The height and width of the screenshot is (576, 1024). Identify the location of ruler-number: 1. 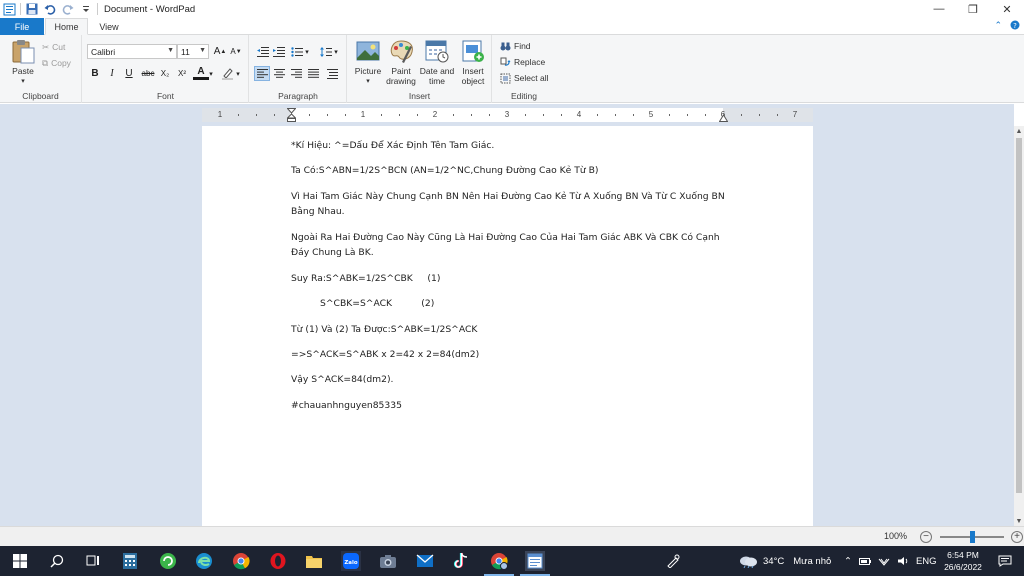
(220, 114).